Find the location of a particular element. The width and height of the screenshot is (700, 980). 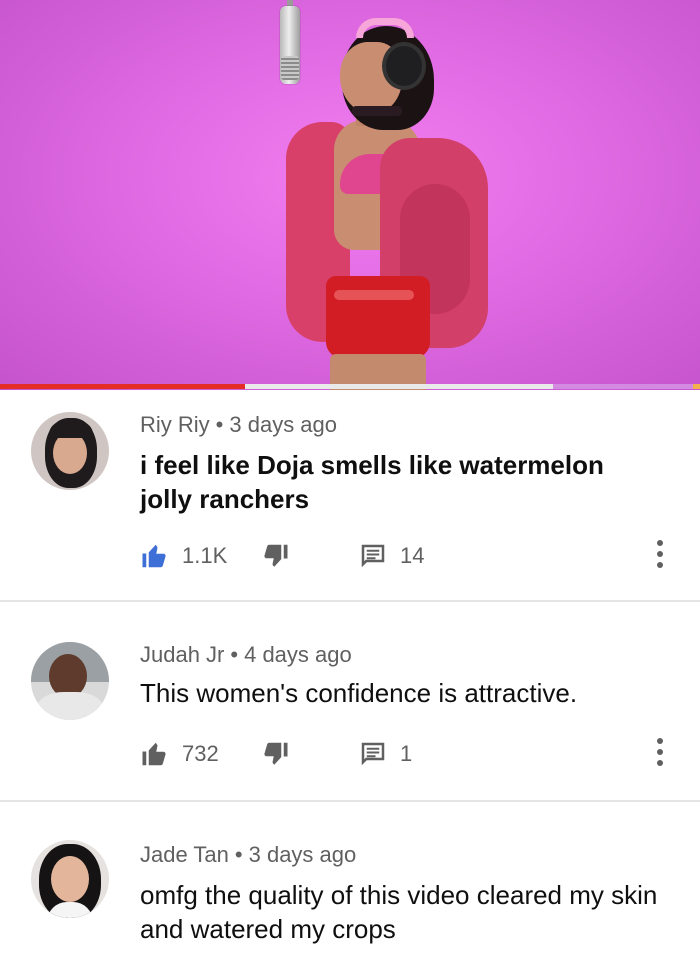

skirt-shine is located at coordinates (374, 295).